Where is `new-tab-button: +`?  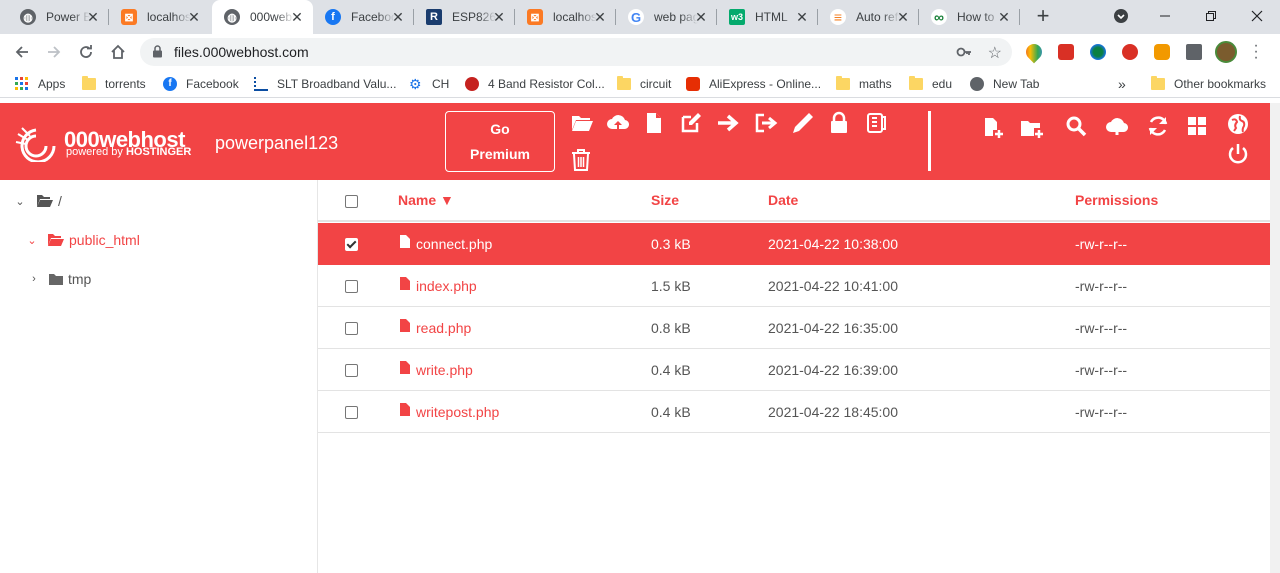 new-tab-button: + is located at coordinates (1043, 17).